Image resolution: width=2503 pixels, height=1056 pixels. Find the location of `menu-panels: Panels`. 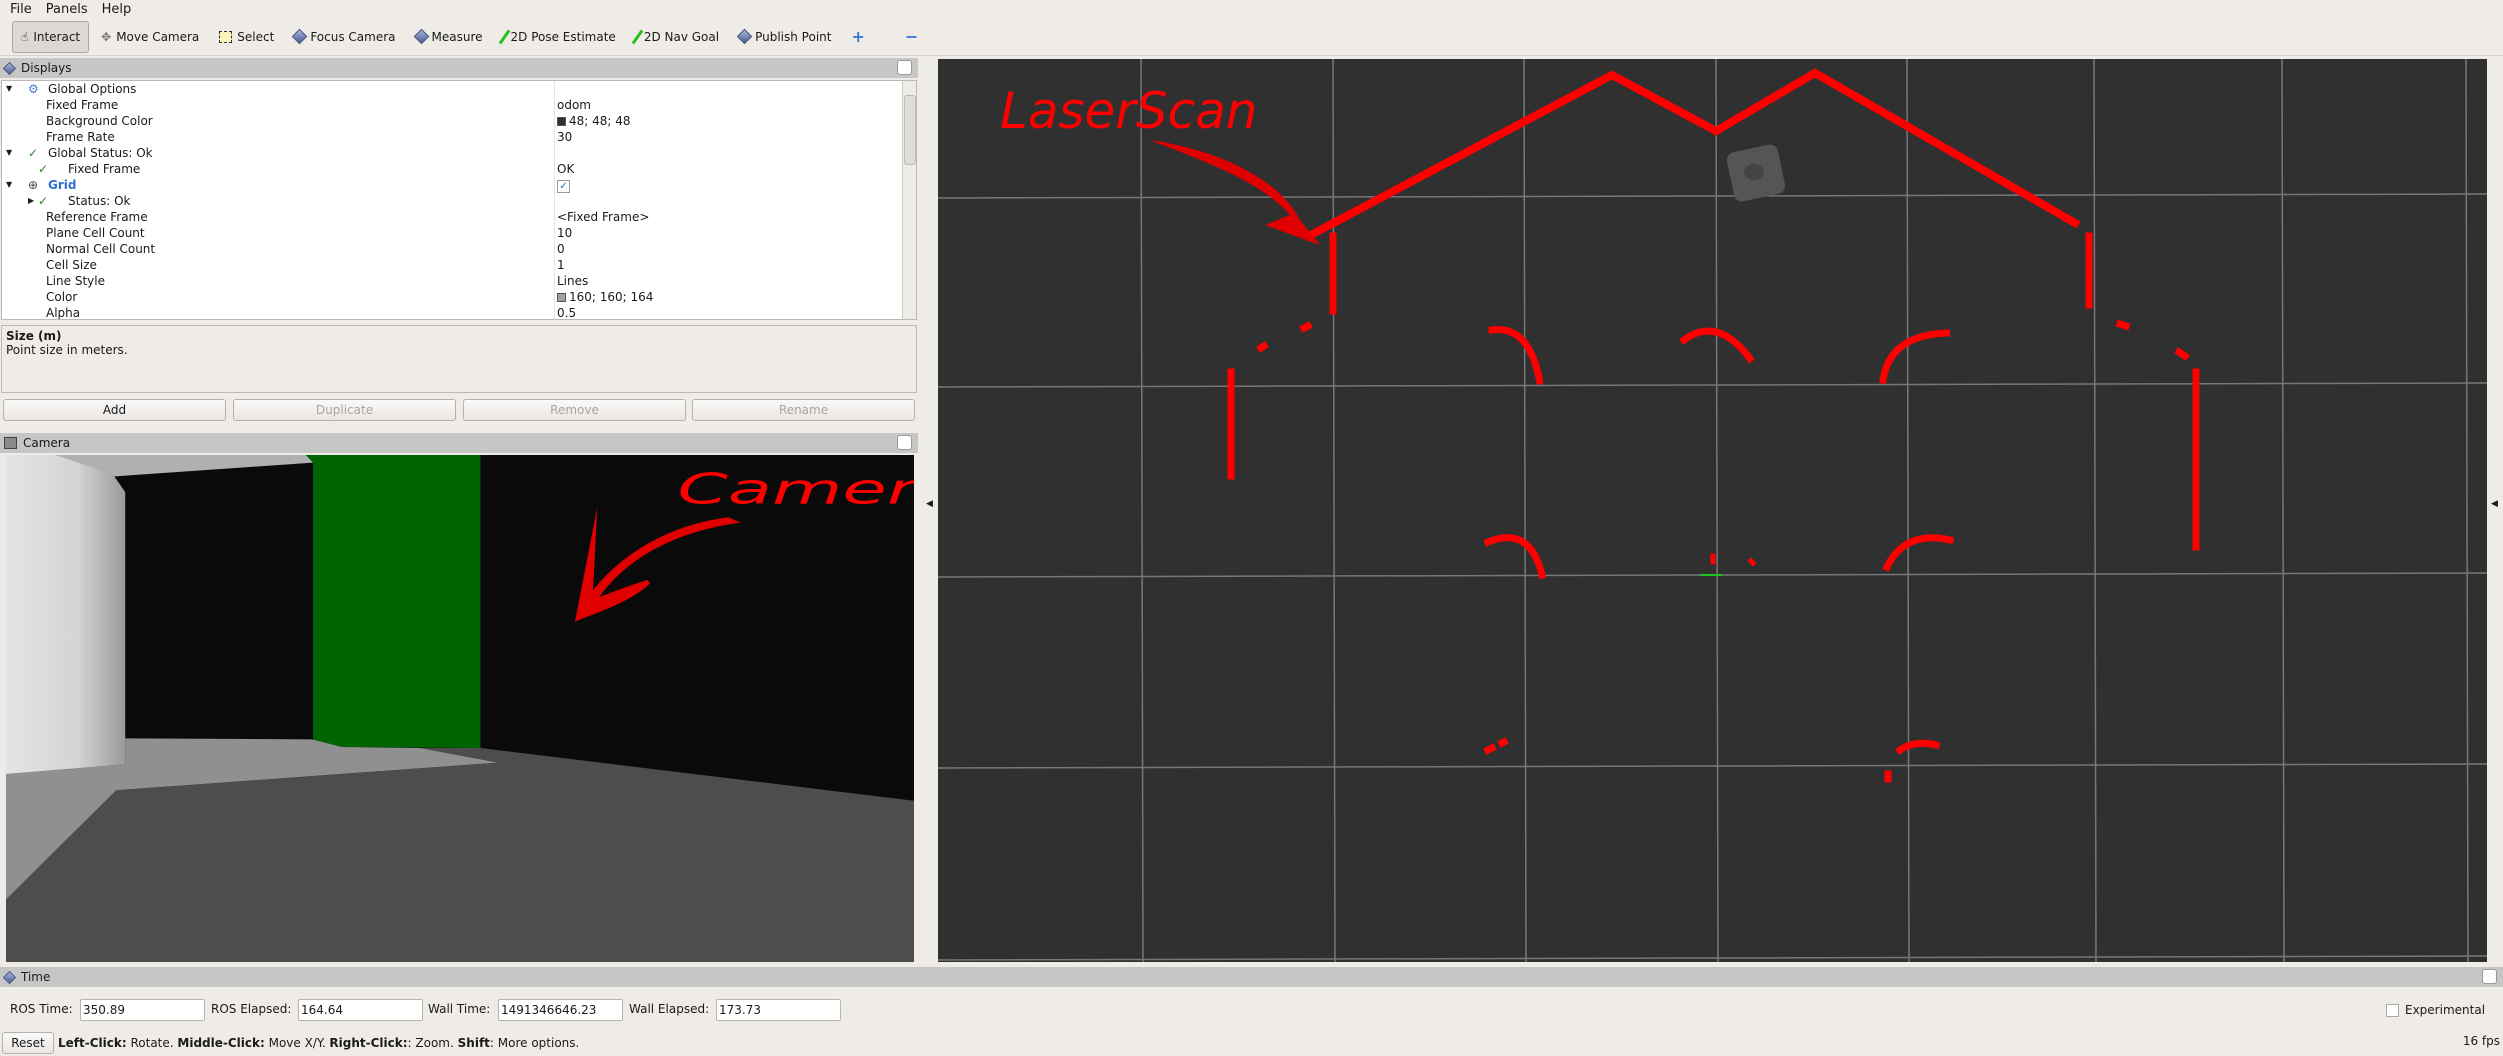

menu-panels: Panels is located at coordinates (67, 9).